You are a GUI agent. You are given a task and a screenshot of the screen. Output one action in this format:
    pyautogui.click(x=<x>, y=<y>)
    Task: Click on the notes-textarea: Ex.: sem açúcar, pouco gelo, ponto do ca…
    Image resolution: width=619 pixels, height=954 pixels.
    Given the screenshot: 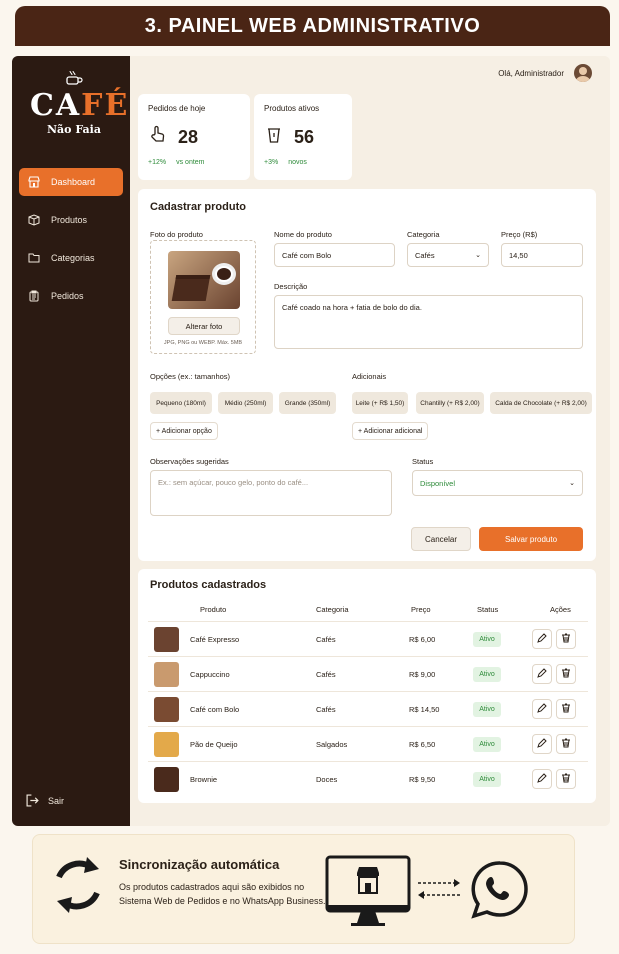 What is the action you would take?
    pyautogui.click(x=271, y=493)
    